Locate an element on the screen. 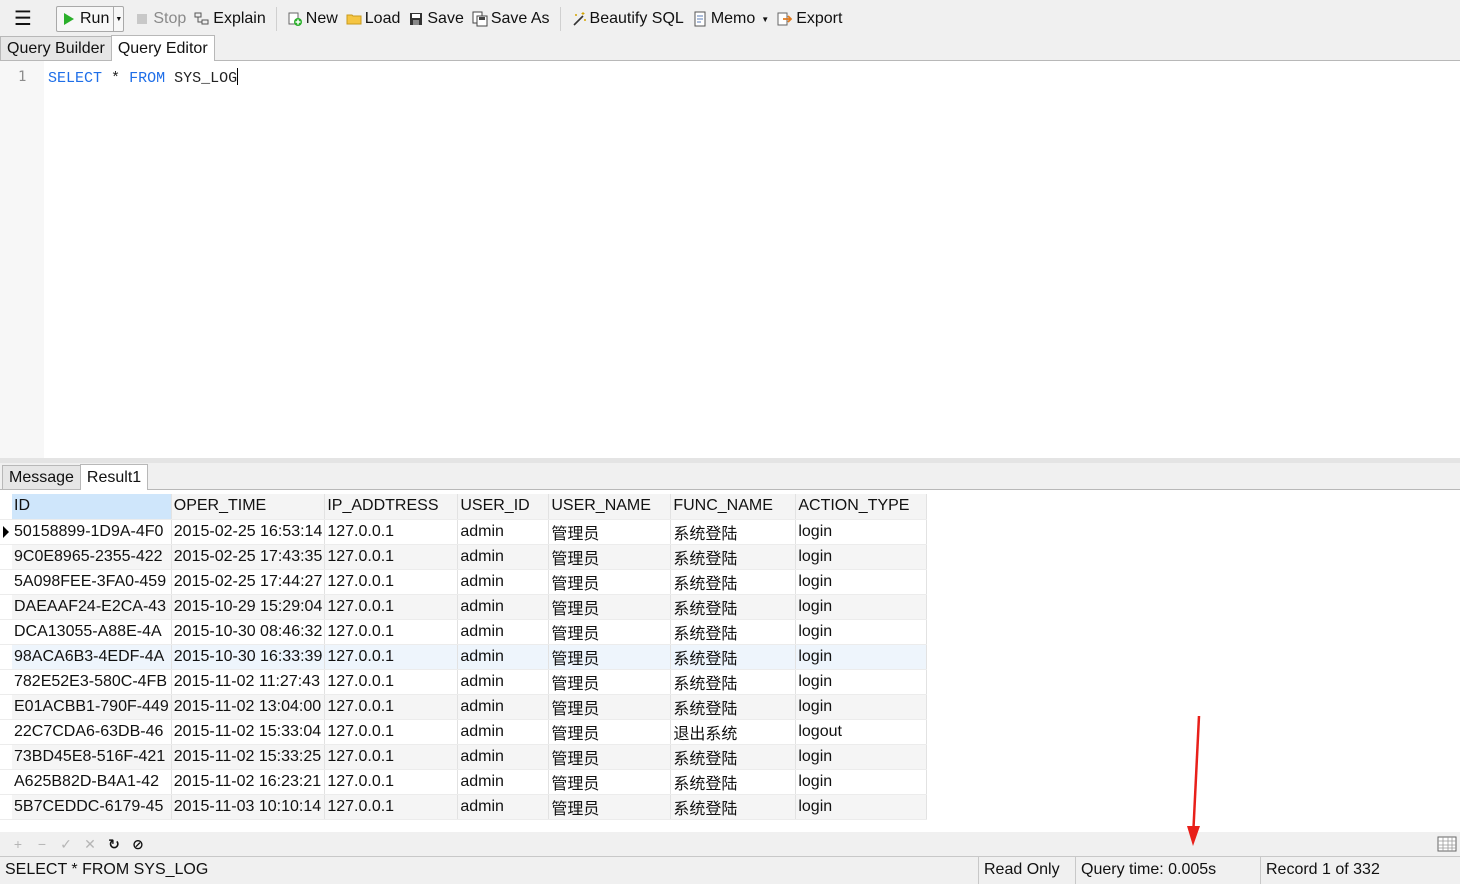  cell-id: 782E52E3-580C-4FB is located at coordinates (92, 682).